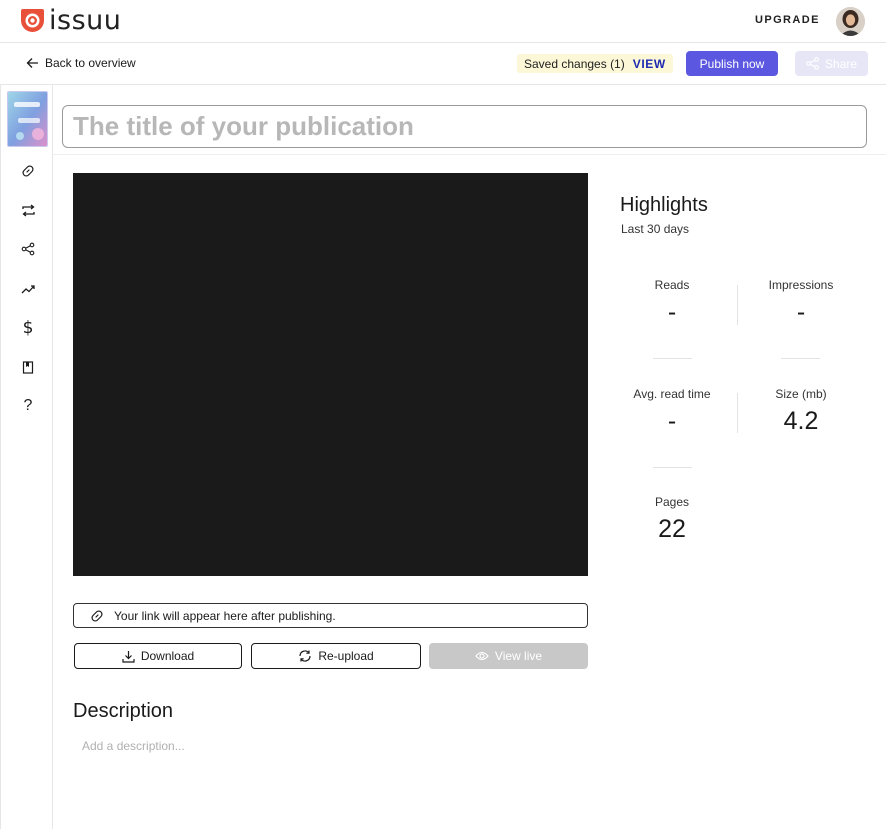 The image size is (886, 829). Describe the element at coordinates (732, 63) in the screenshot. I see `publish-now-button: Publish now` at that location.